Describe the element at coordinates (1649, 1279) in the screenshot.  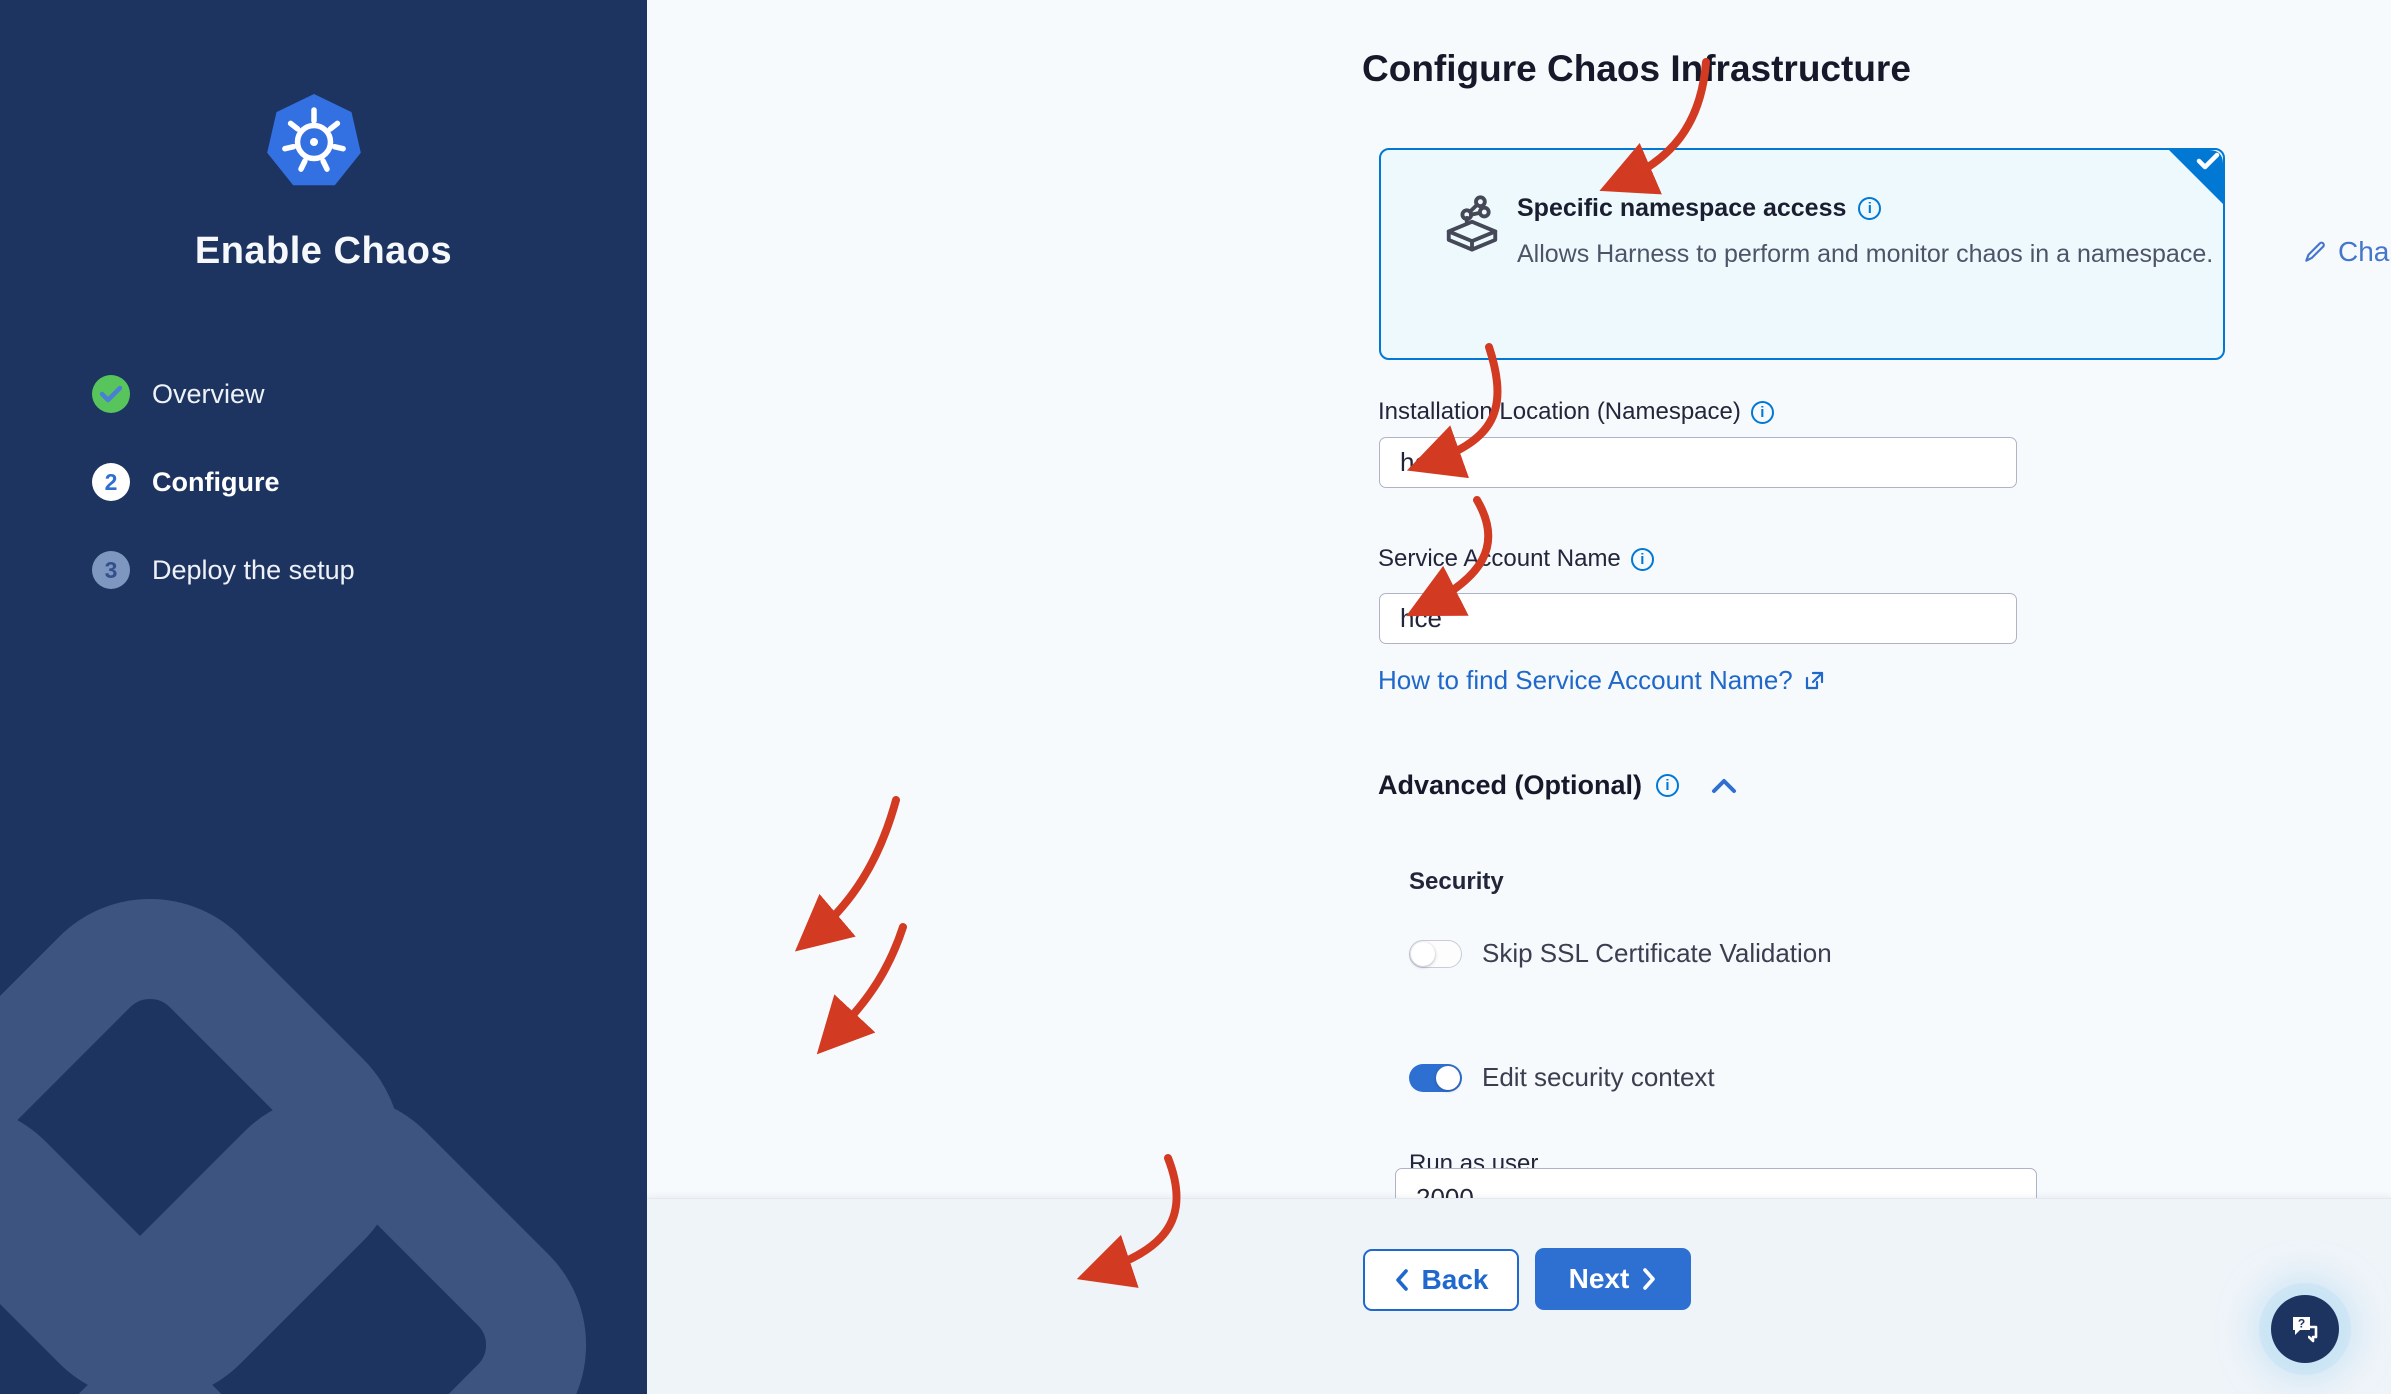
I see `chevron-right-icon` at that location.